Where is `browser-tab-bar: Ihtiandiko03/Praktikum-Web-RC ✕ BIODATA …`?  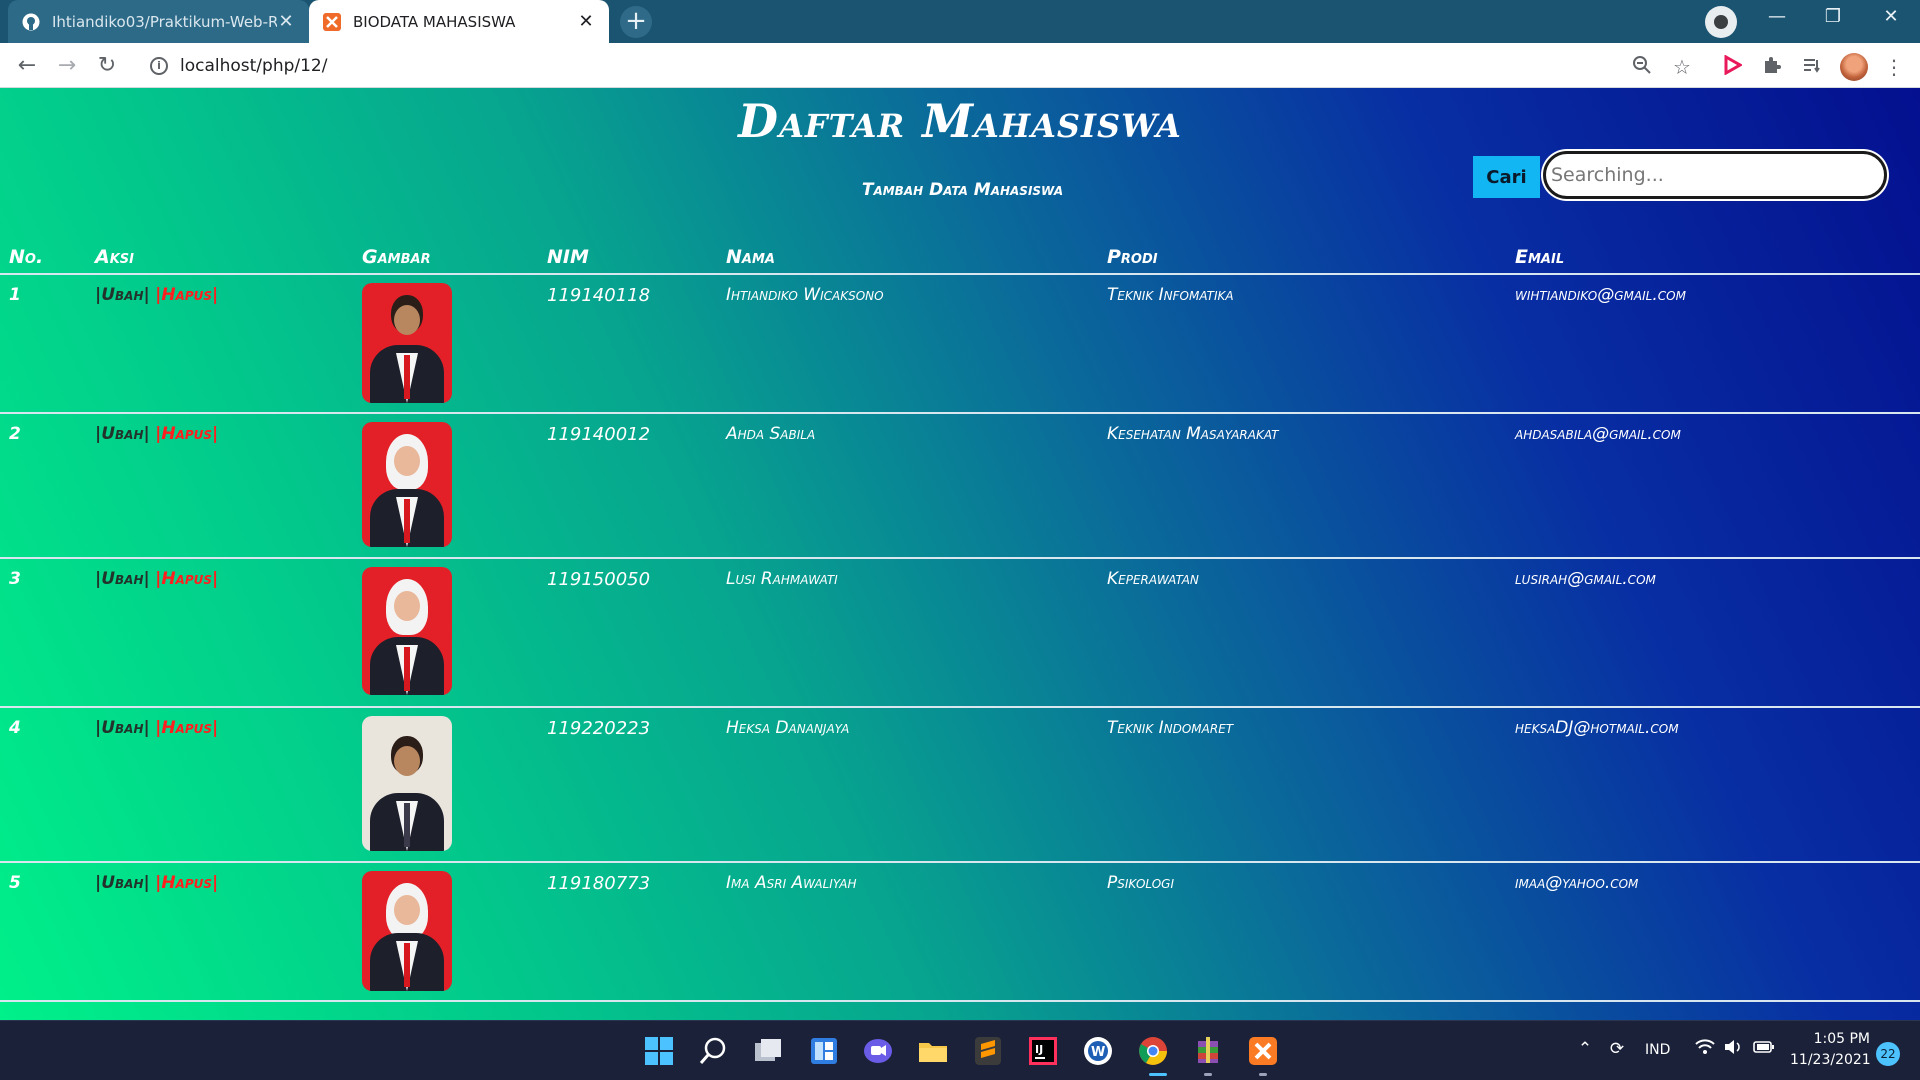 browser-tab-bar: Ihtiandiko03/Praktikum-Web-RC ✕ BIODATA … is located at coordinates (960, 21).